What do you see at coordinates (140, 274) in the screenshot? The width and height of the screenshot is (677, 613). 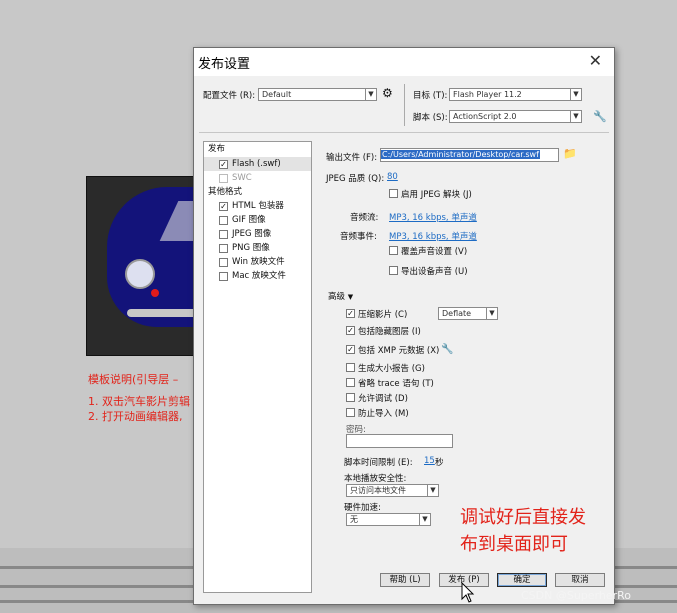 I see `car-headlight` at bounding box center [140, 274].